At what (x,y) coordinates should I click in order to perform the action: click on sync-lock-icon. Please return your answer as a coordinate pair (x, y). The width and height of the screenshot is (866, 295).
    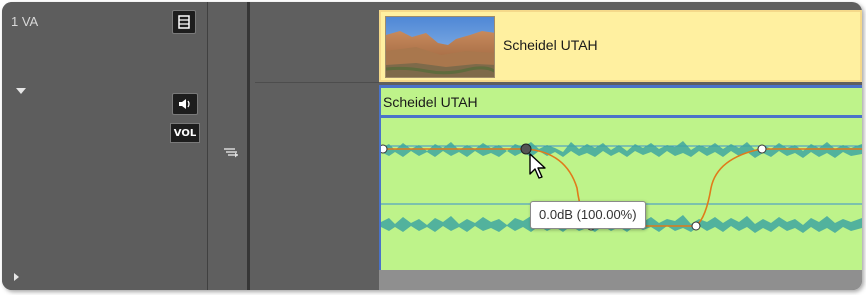
    Looking at the image, I should click on (231, 154).